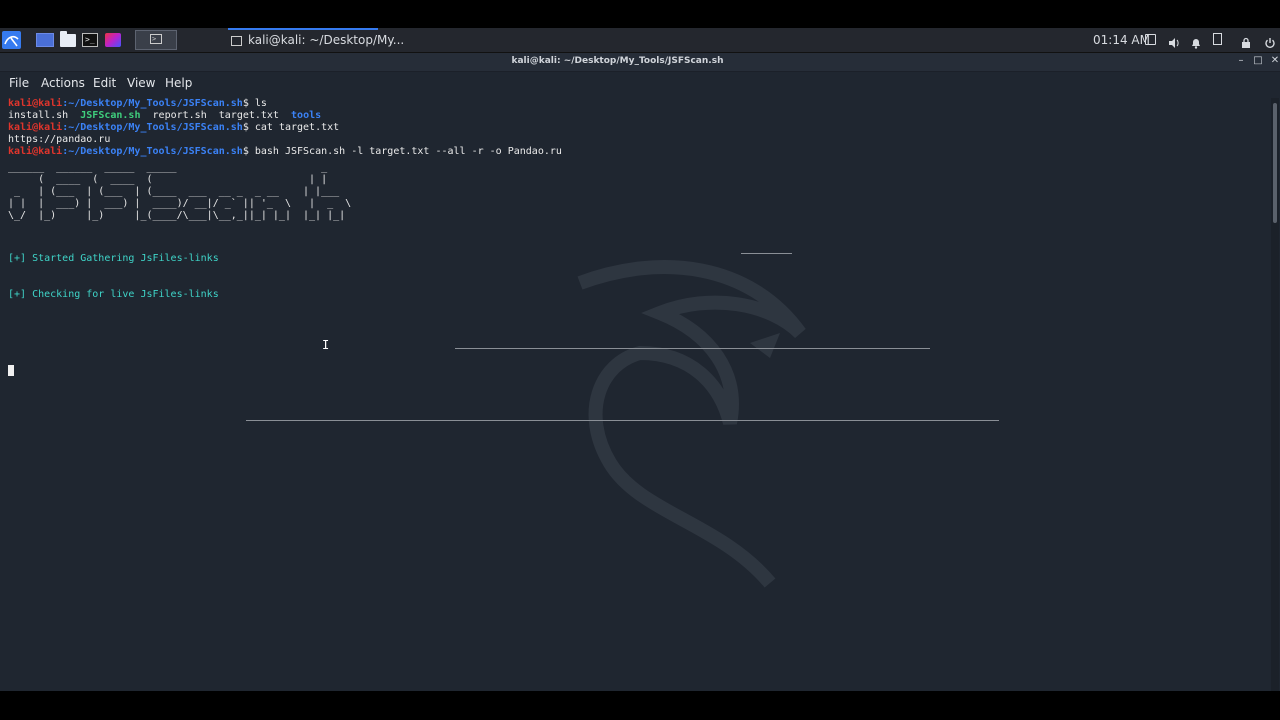 The image size is (1280, 720). Describe the element at coordinates (11, 40) in the screenshot. I see `kali-menu-icon` at that location.